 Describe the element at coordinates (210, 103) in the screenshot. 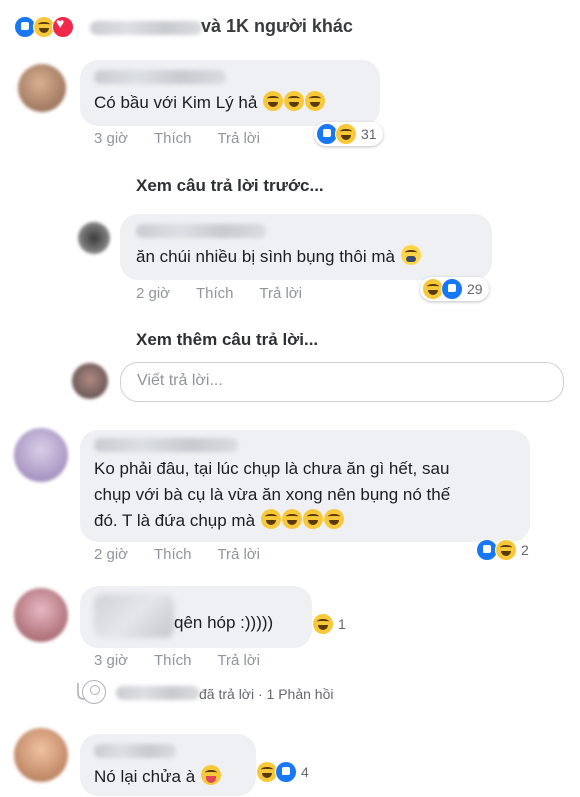

I see `comment-text: Có bầu với Kim Lý hả` at that location.